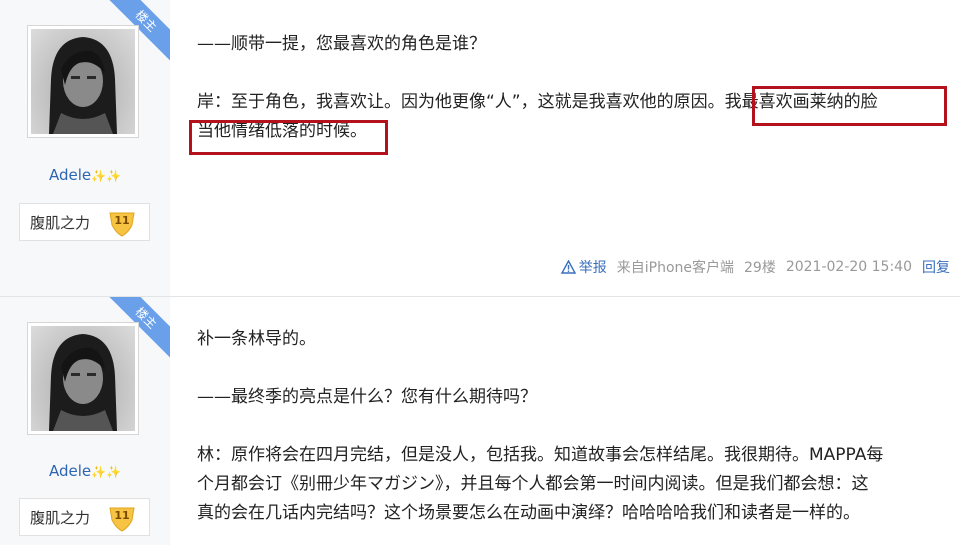 This screenshot has width=960, height=545. What do you see at coordinates (282, 131) in the screenshot?
I see `content-line: 当他情绪低落的时候。` at bounding box center [282, 131].